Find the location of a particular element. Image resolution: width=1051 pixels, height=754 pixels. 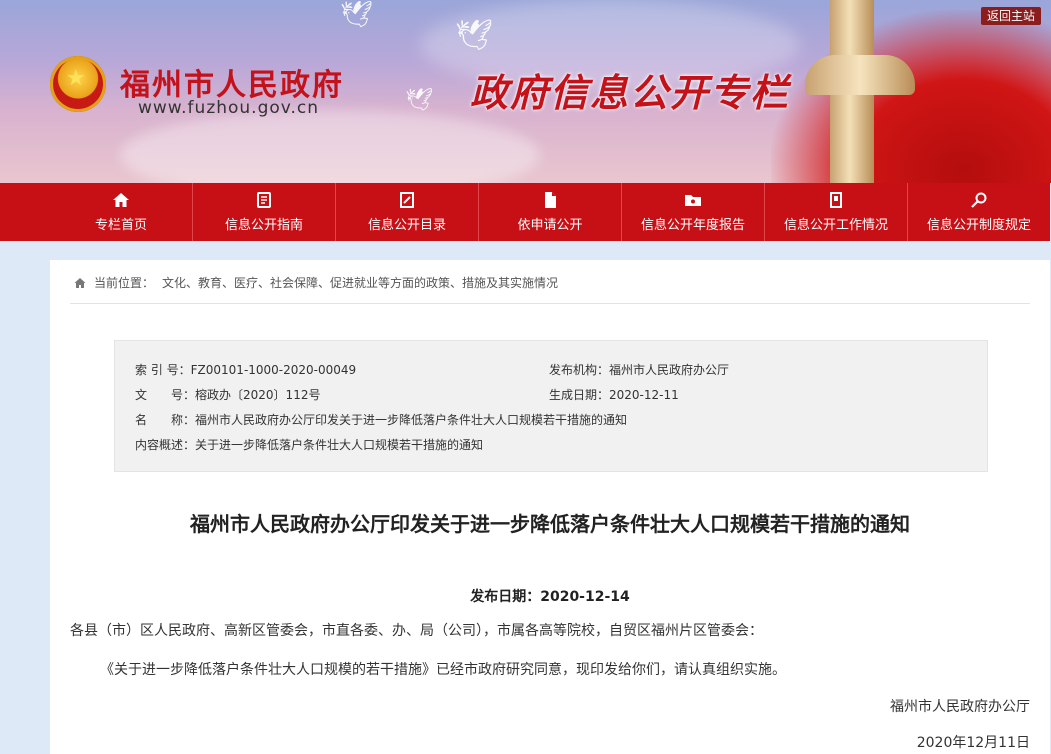

nav-item-label: 依申请公开 is located at coordinates (550, 225).